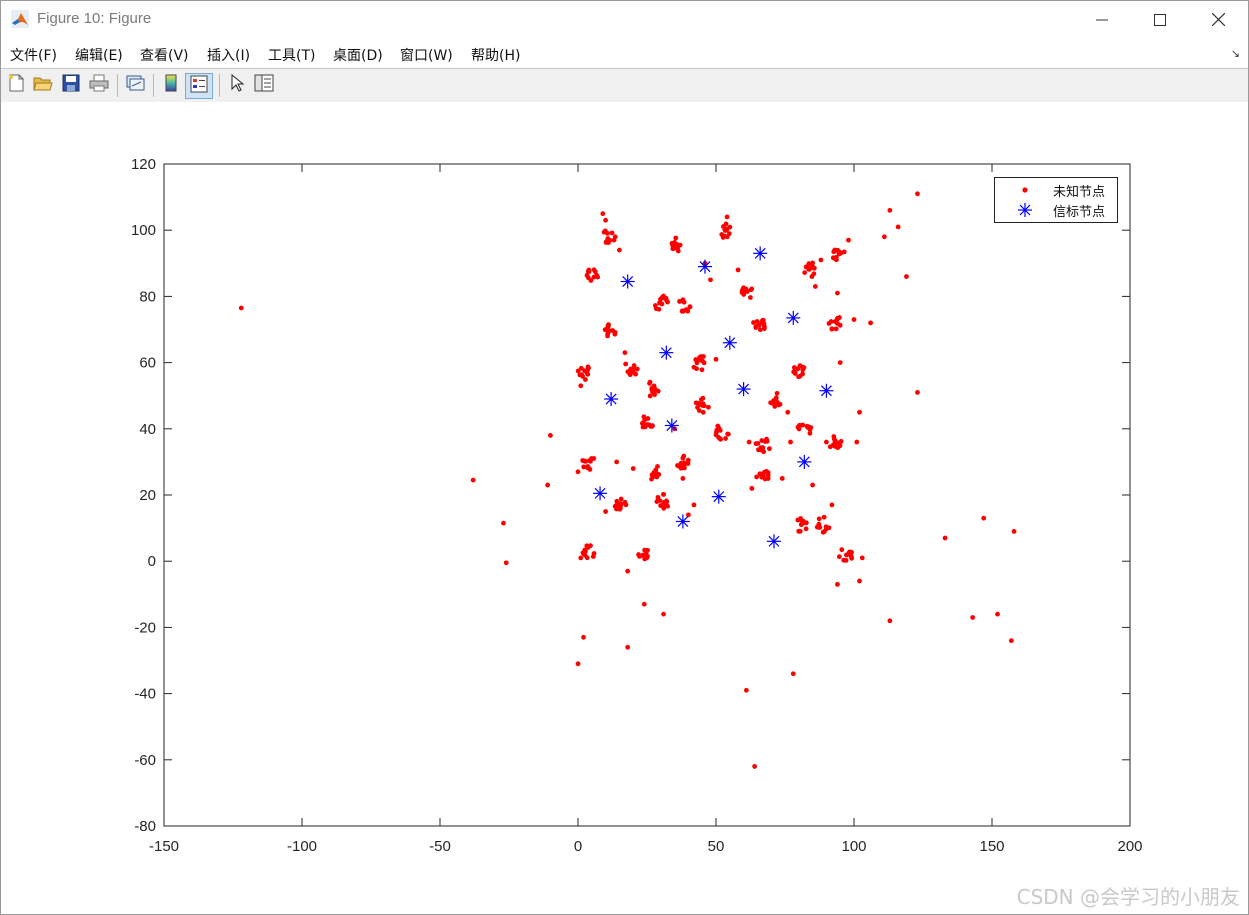 This screenshot has width=1249, height=915. What do you see at coordinates (426, 55) in the screenshot?
I see `menu-window: 窗口(W)` at bounding box center [426, 55].